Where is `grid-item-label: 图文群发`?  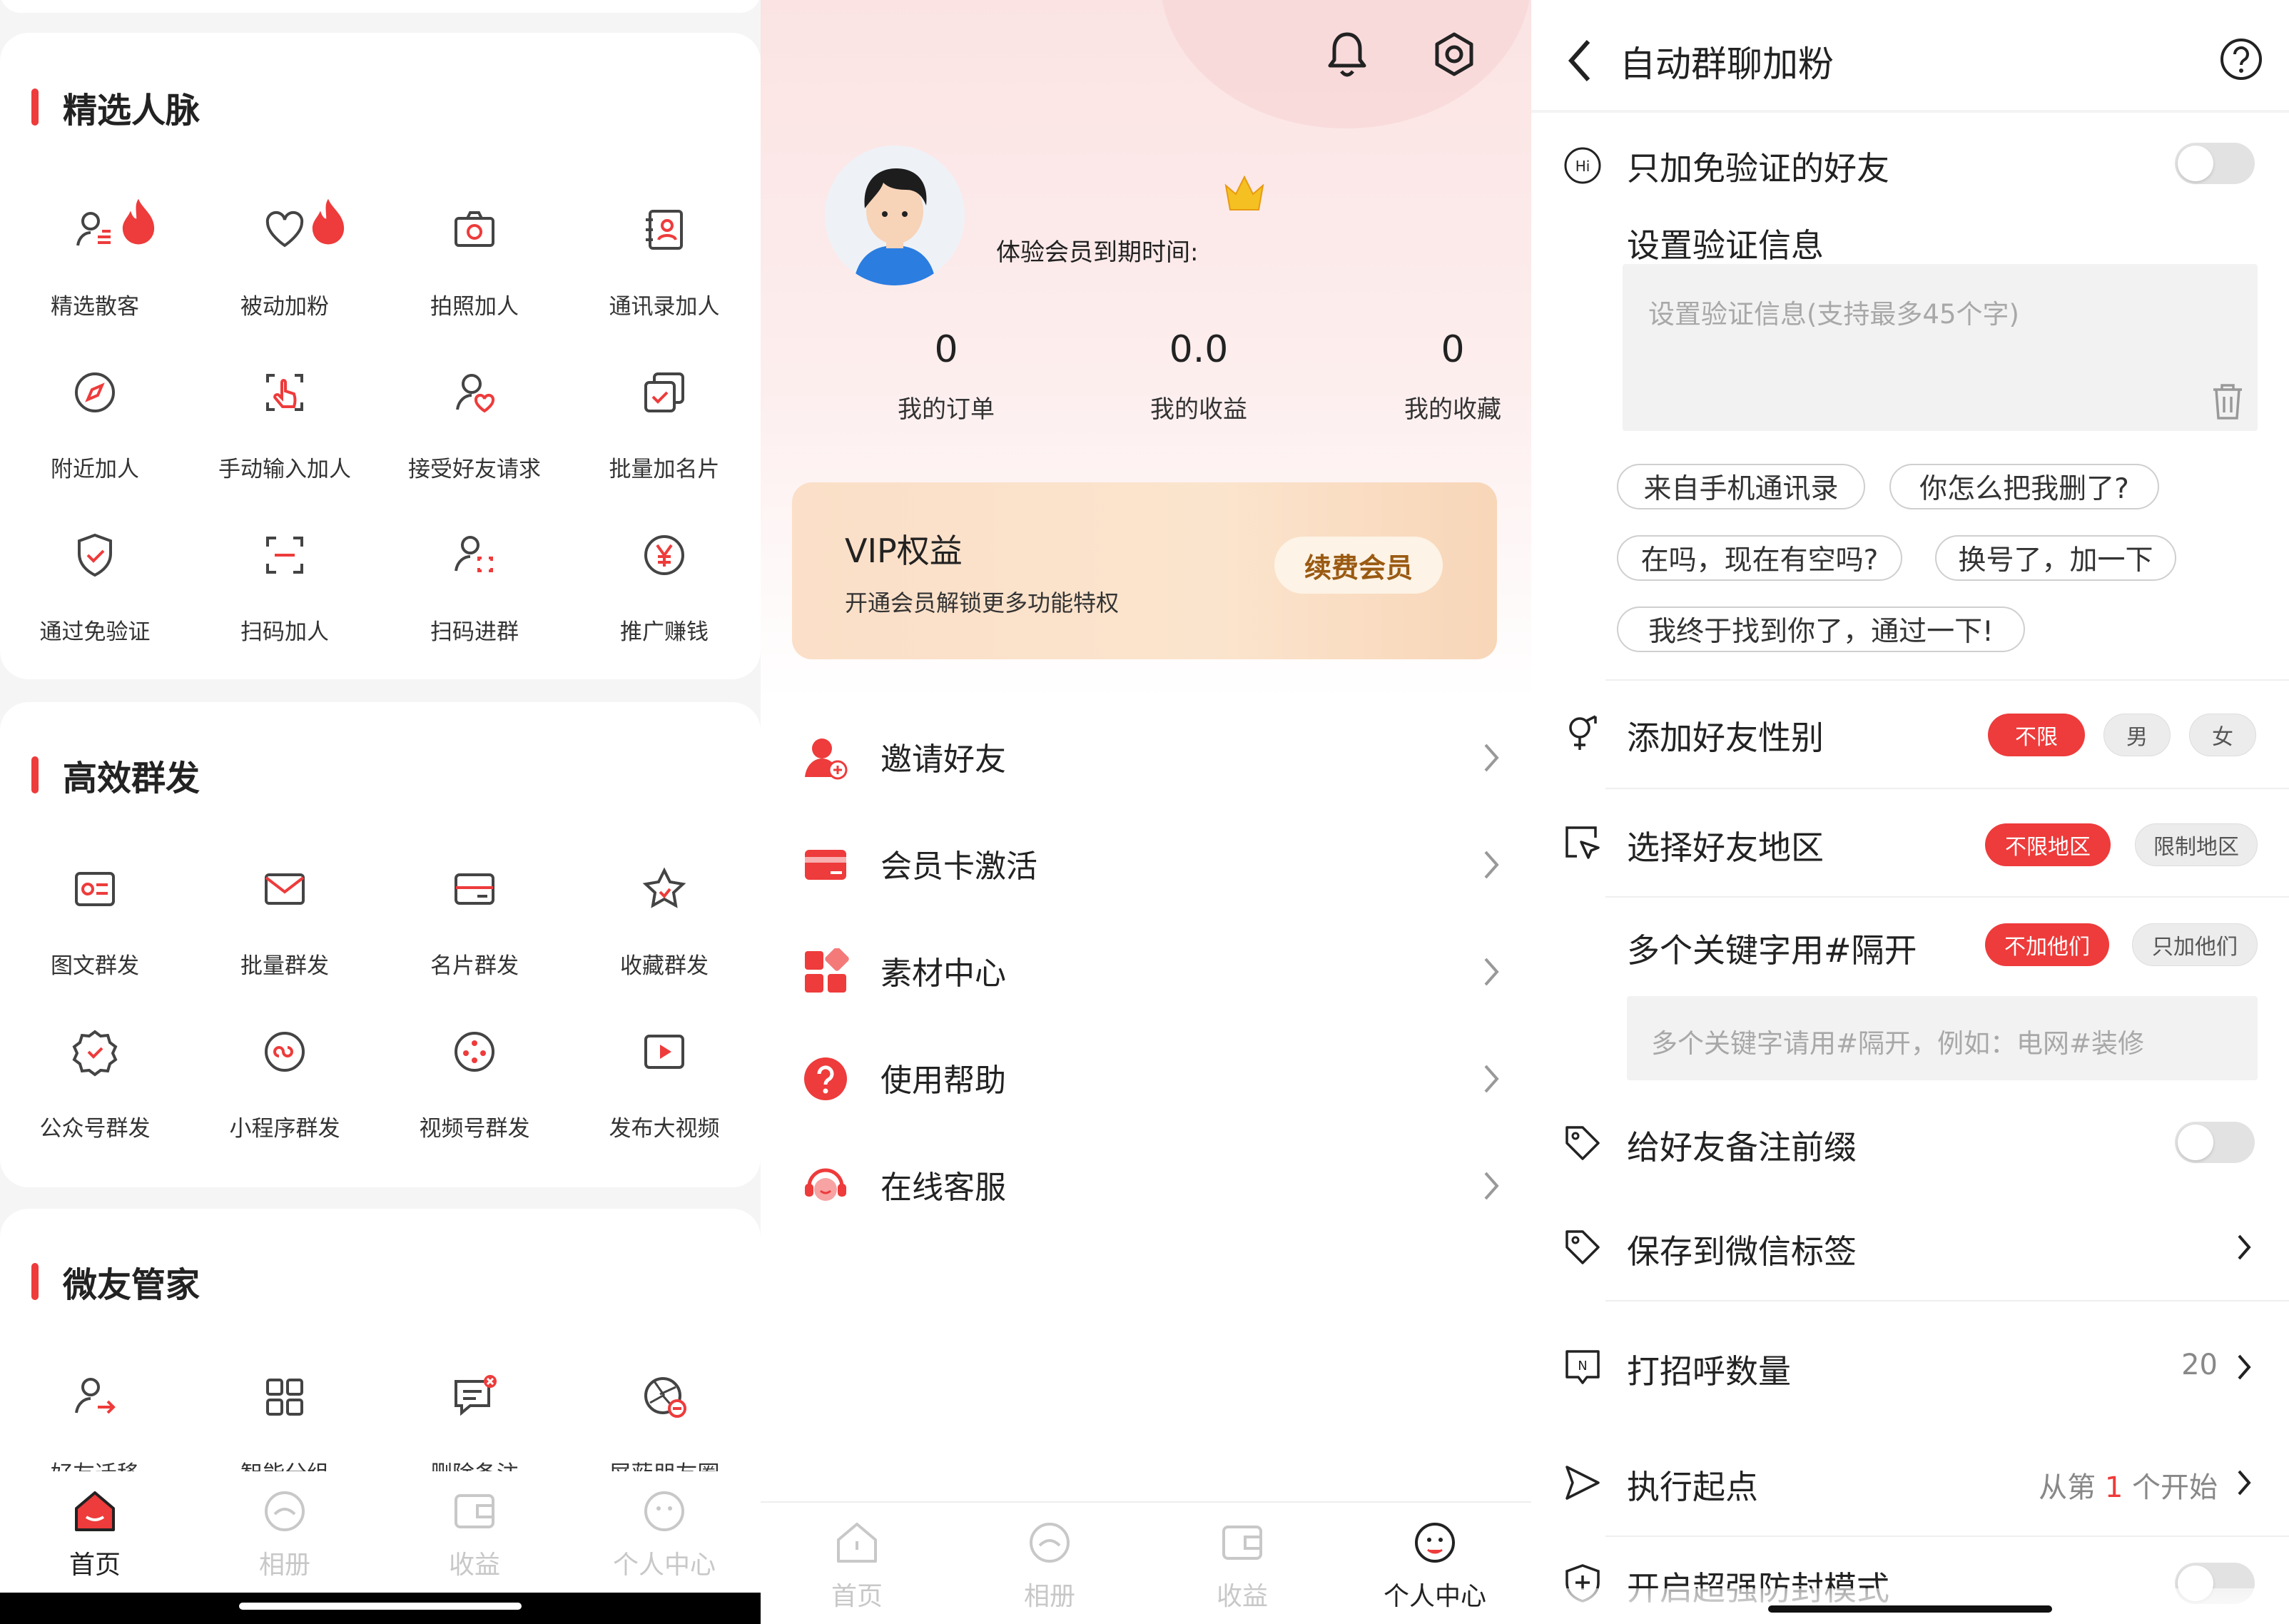 grid-item-label: 图文群发 is located at coordinates (95, 966).